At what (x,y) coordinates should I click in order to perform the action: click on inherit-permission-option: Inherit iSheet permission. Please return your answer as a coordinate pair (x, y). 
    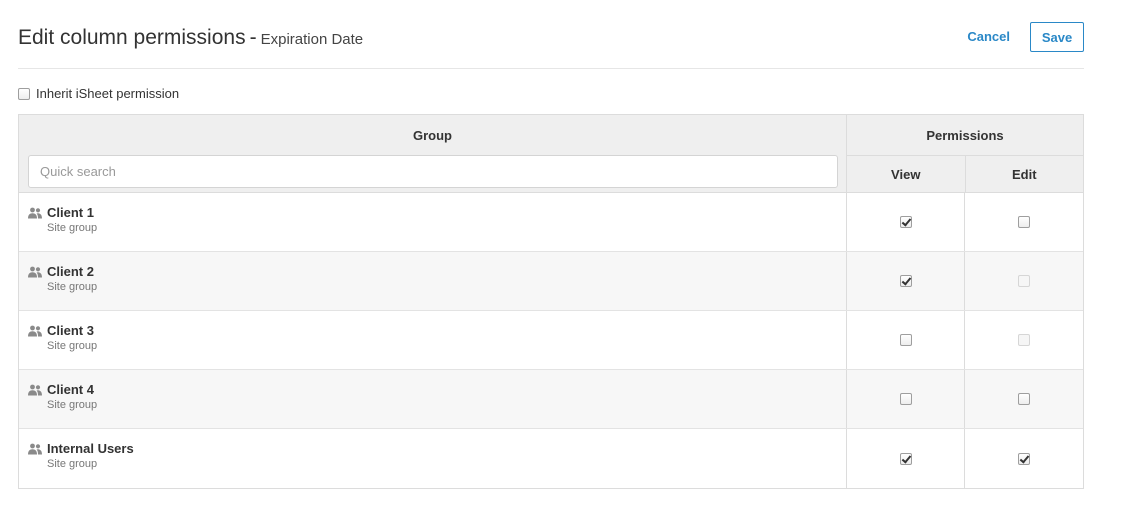
    Looking at the image, I should click on (98, 93).